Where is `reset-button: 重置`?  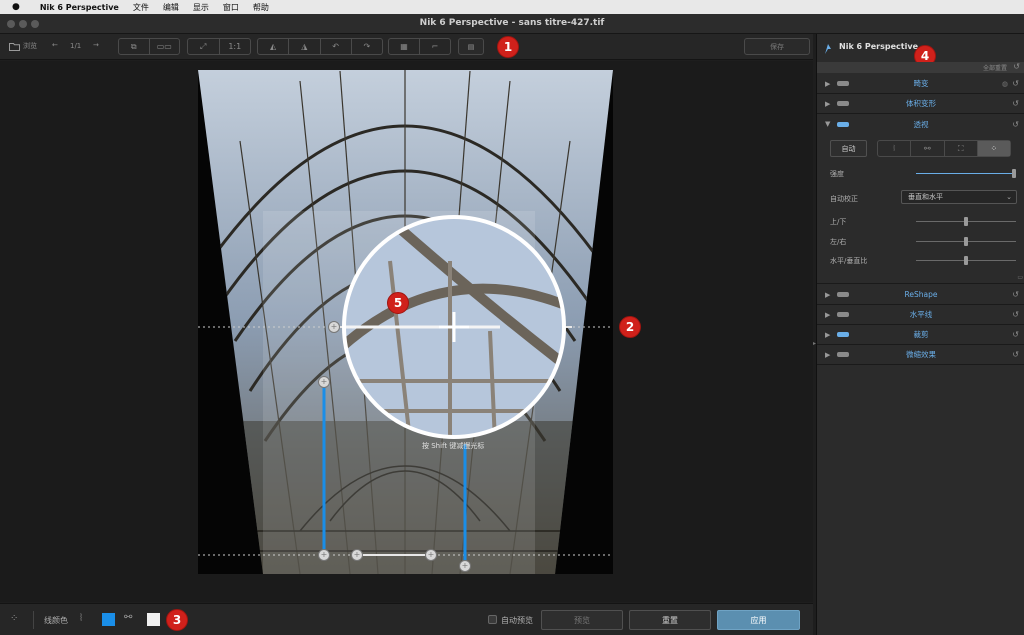 reset-button: 重置 is located at coordinates (670, 620).